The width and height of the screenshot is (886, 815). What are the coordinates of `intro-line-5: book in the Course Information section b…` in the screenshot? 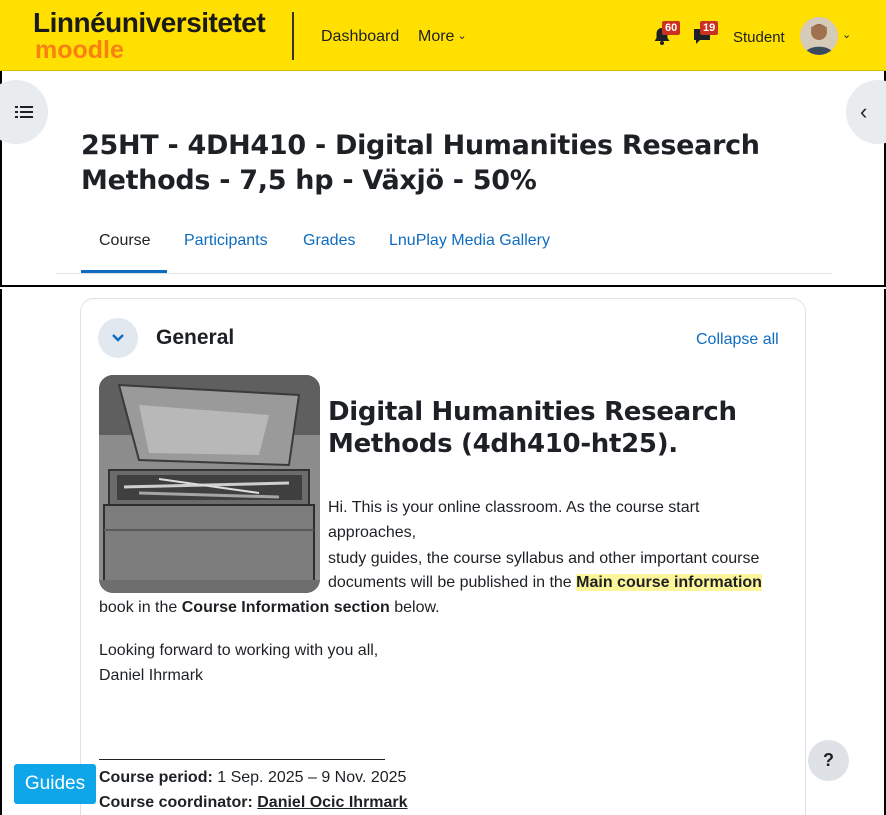 It's located at (269, 607).